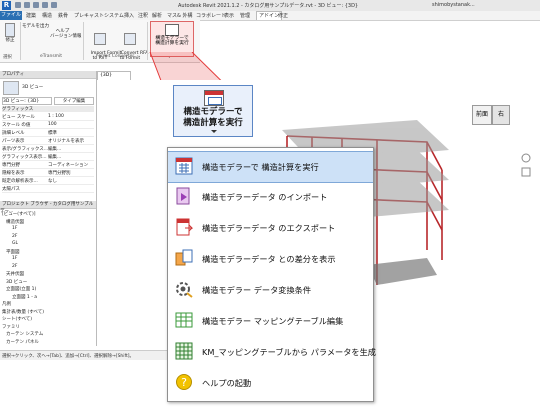 The width and height of the screenshot is (540, 410). What do you see at coordinates (7, 57) in the screenshot?
I see `group-select-label: 選択` at bounding box center [7, 57].